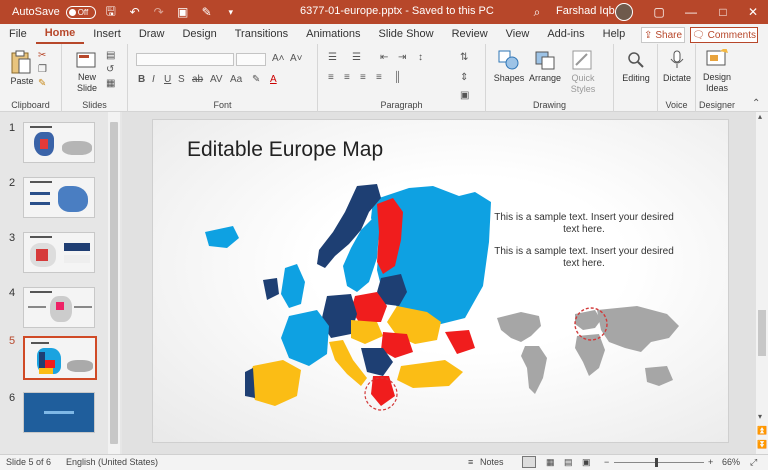 The height and width of the screenshot is (470, 768). Describe the element at coordinates (565, 34) in the screenshot. I see `tab-add-ins: Add-ins` at that location.